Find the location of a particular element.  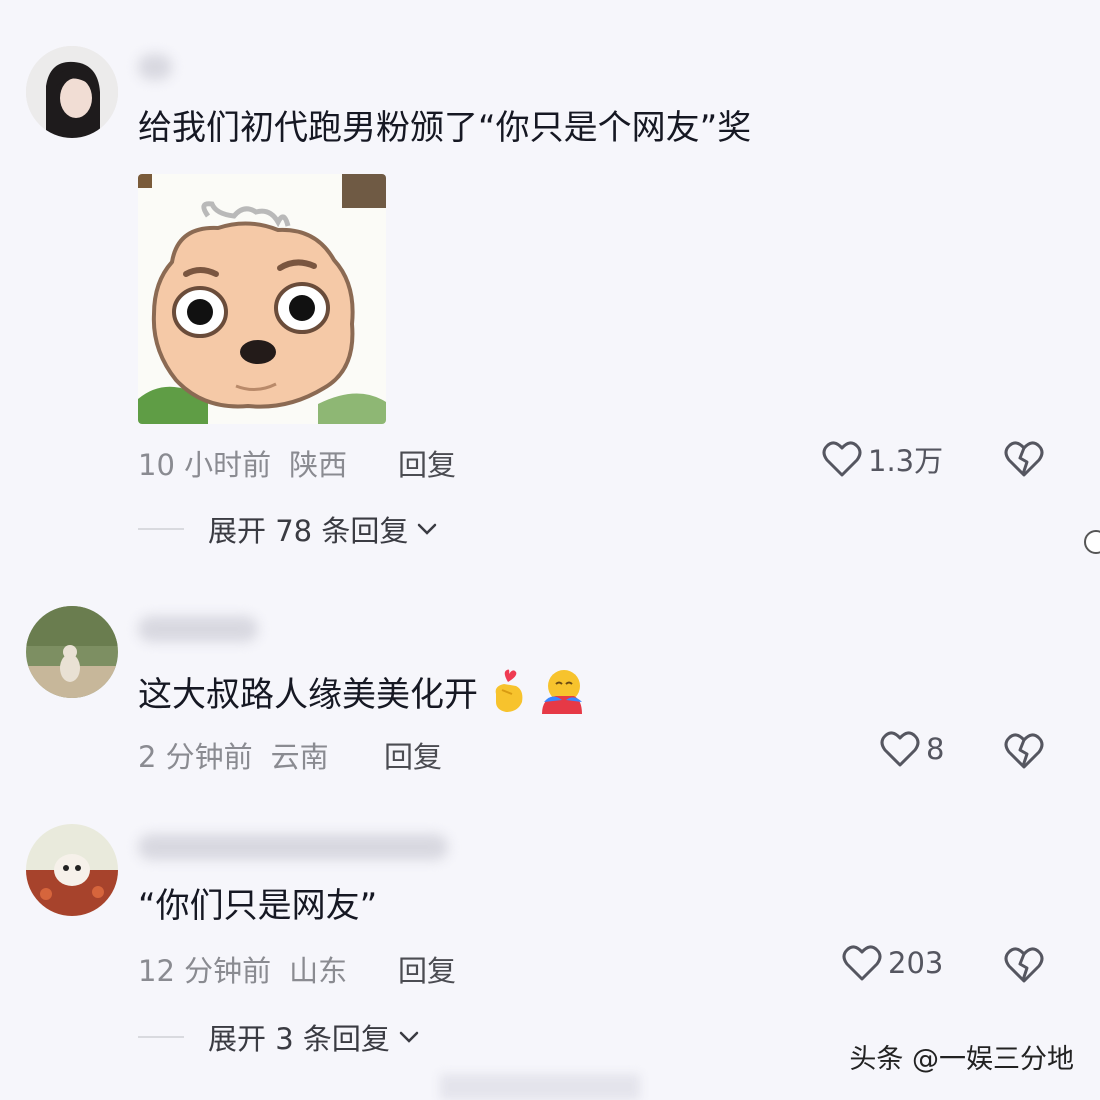

comment-time: 2 分钟前 is located at coordinates (195, 757).